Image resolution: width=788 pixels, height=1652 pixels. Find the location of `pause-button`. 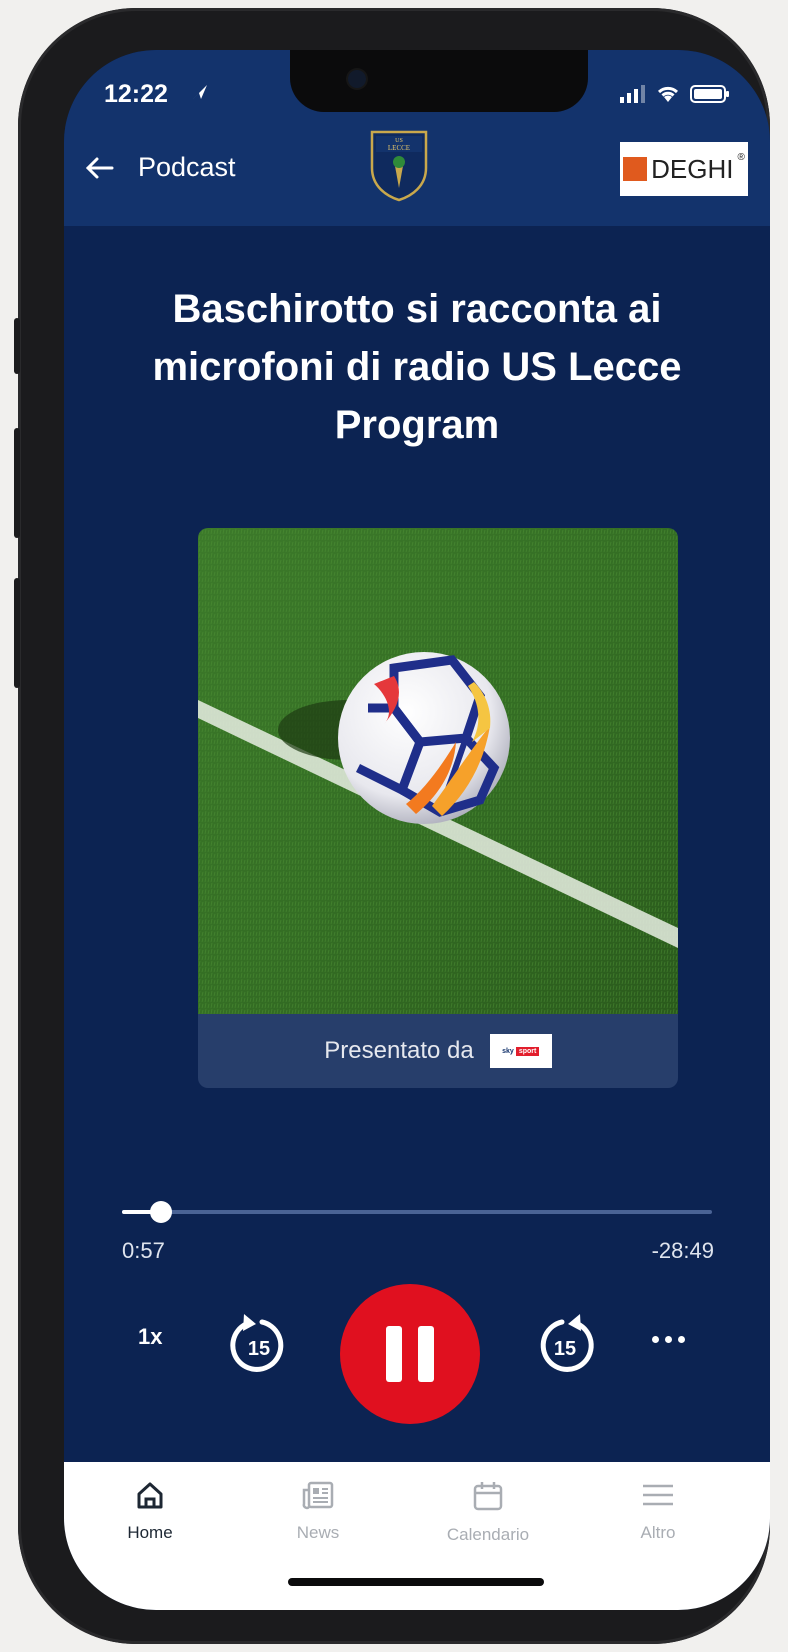

pause-button is located at coordinates (410, 1354).